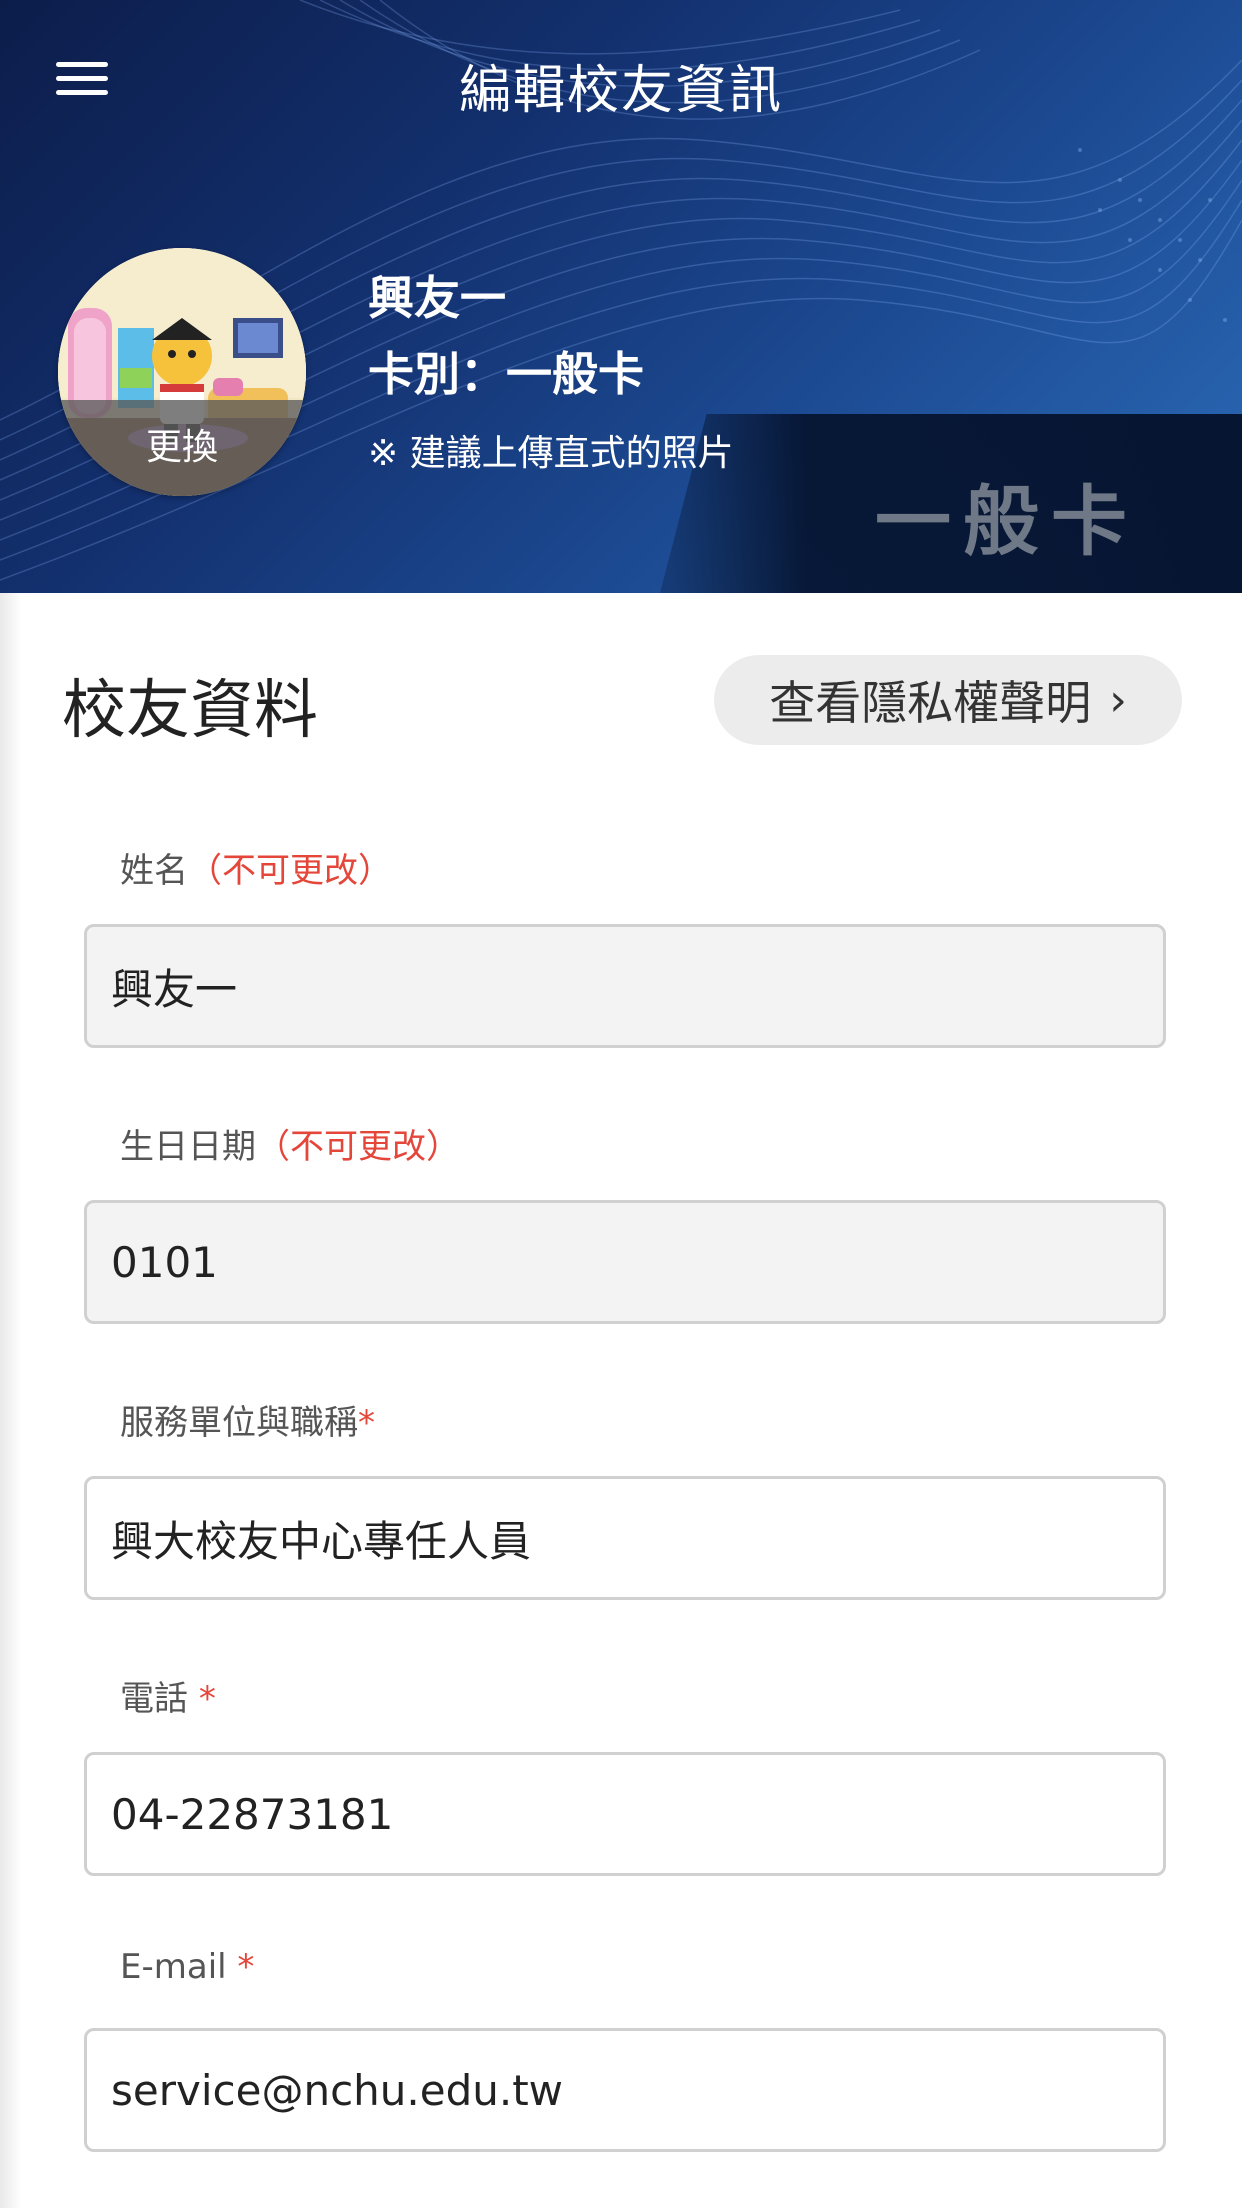 This screenshot has width=1242, height=2208. I want to click on phone-field, so click(625, 1814).